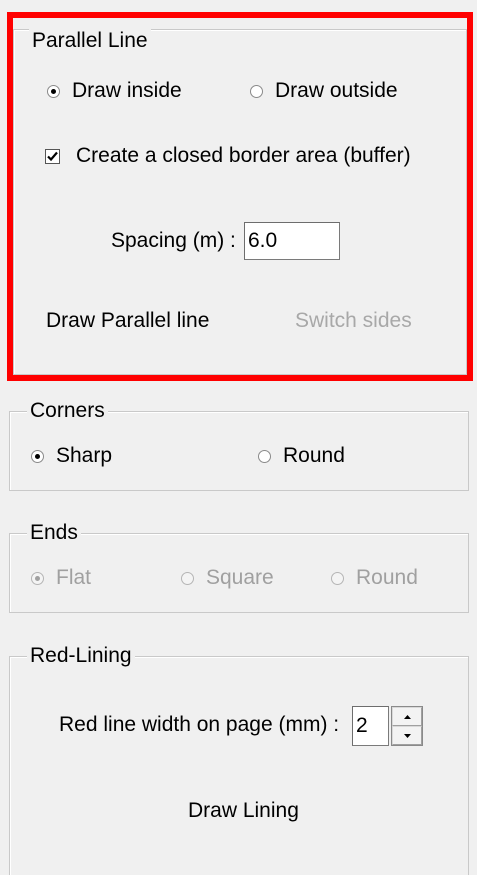 This screenshot has width=477, height=875. What do you see at coordinates (256, 91) in the screenshot?
I see `draw-outside-radio-indicator` at bounding box center [256, 91].